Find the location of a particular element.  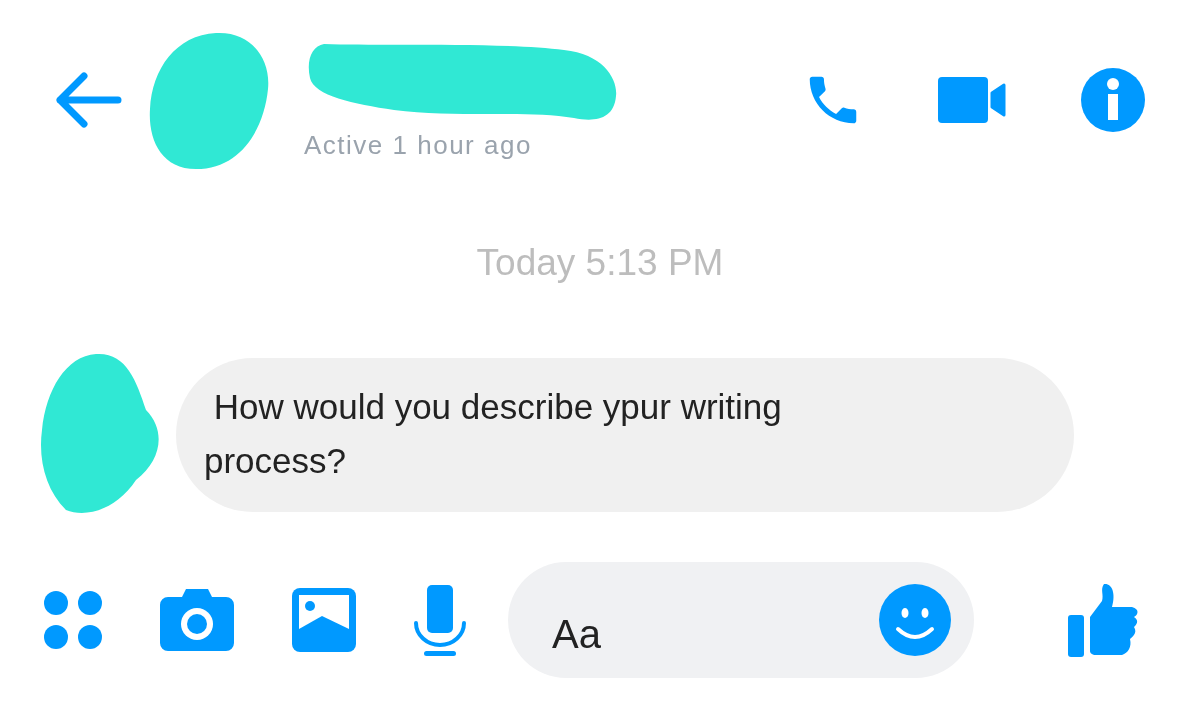

video-camera-icon is located at coordinates (972, 100).